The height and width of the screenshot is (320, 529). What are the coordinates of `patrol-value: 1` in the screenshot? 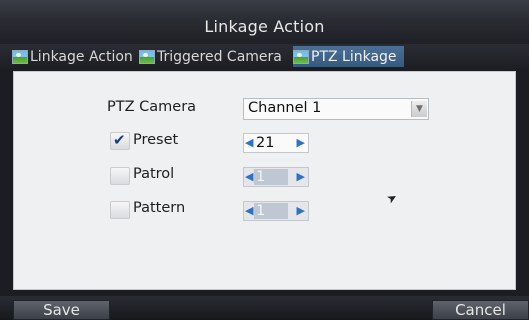 It's located at (261, 177).